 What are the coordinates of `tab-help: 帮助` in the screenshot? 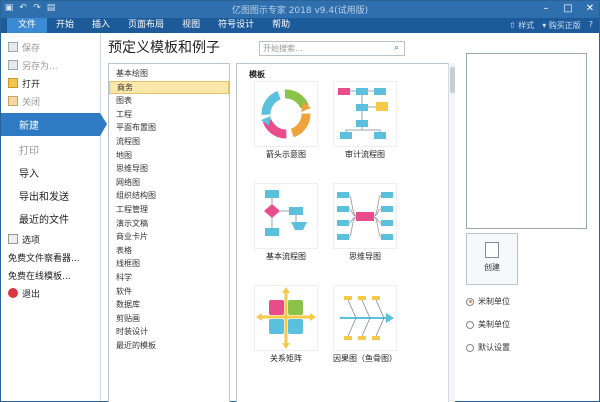 It's located at (281, 25).